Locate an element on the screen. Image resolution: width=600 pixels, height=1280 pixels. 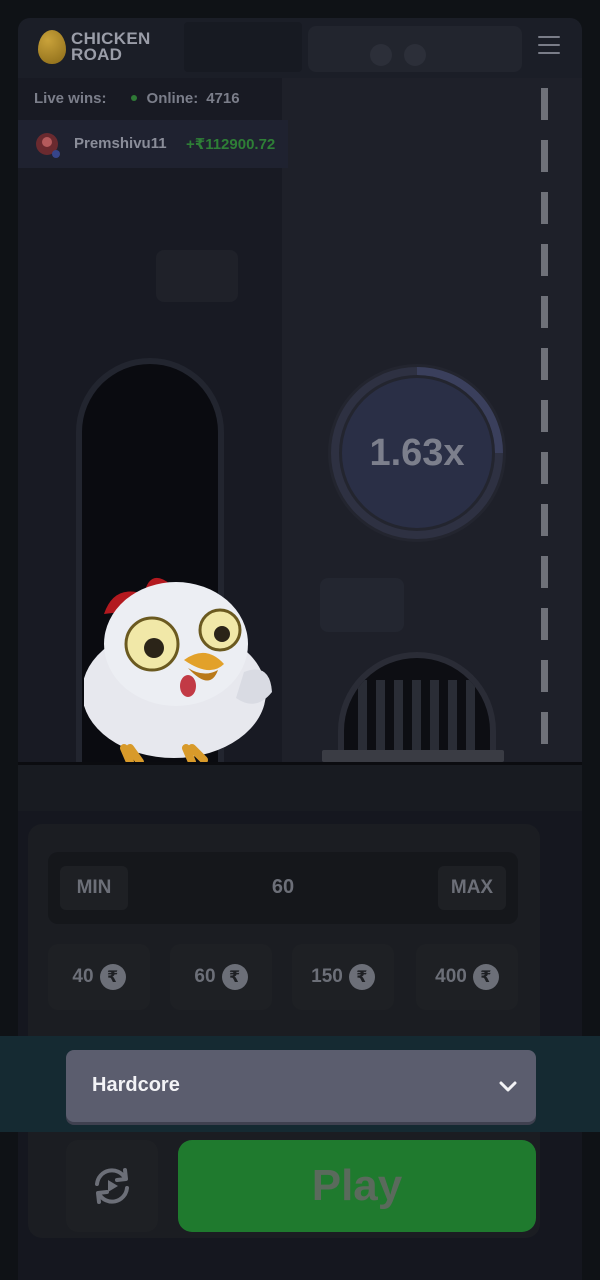
max-bet-button: MAX is located at coordinates (472, 888).